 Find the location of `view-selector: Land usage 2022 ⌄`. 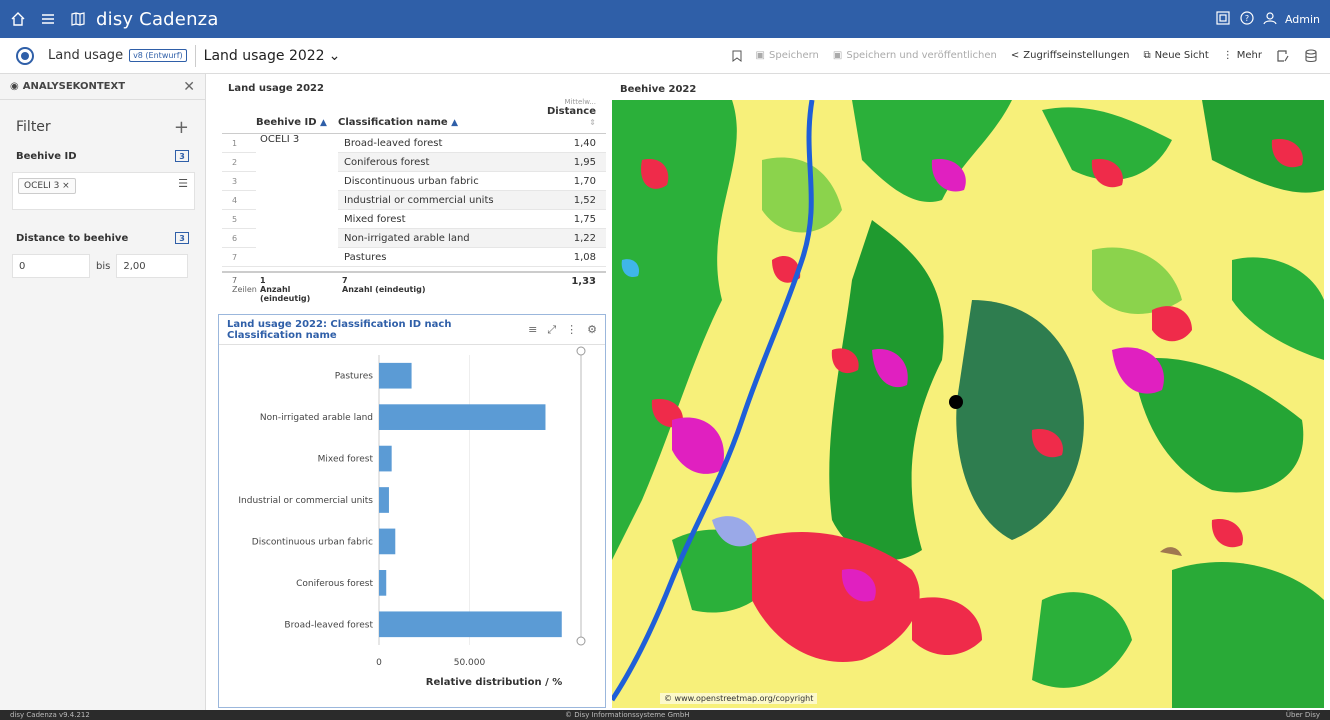

view-selector: Land usage 2022 ⌄ is located at coordinates (272, 56).